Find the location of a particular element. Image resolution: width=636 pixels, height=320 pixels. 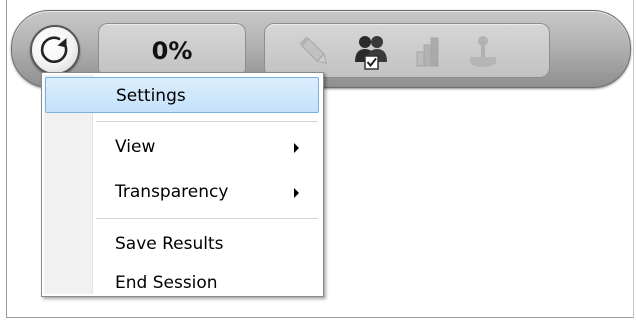

pencil-tool-button is located at coordinates (315, 52).